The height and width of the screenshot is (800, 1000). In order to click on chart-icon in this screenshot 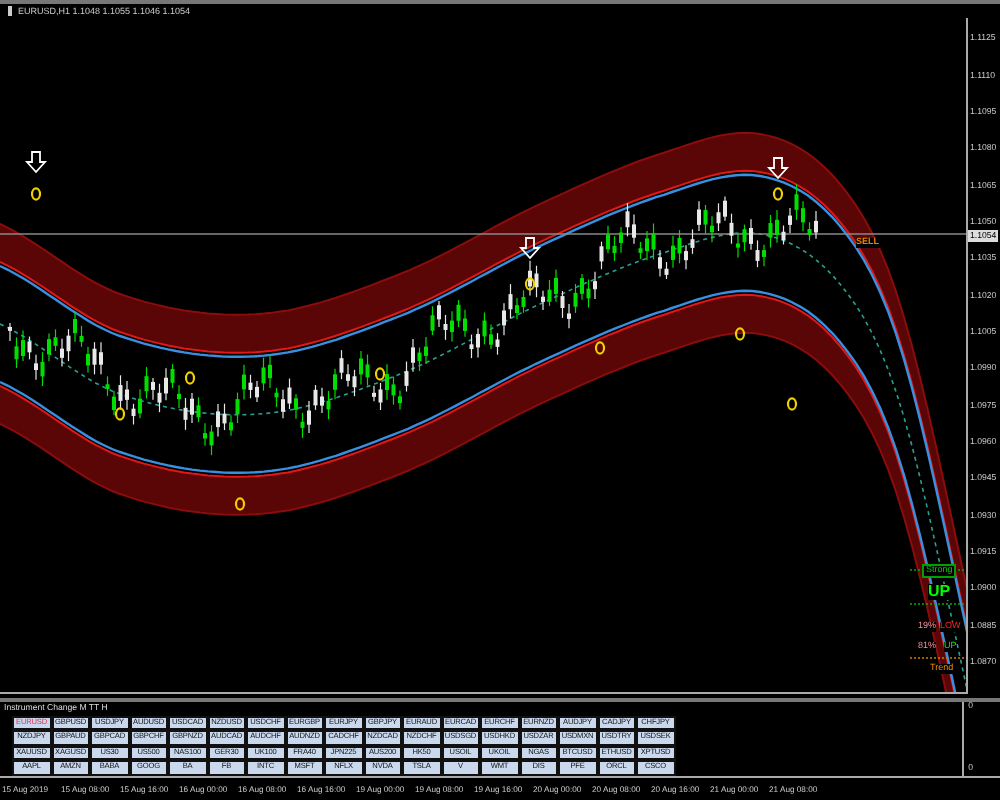, I will do `click(10, 11)`.